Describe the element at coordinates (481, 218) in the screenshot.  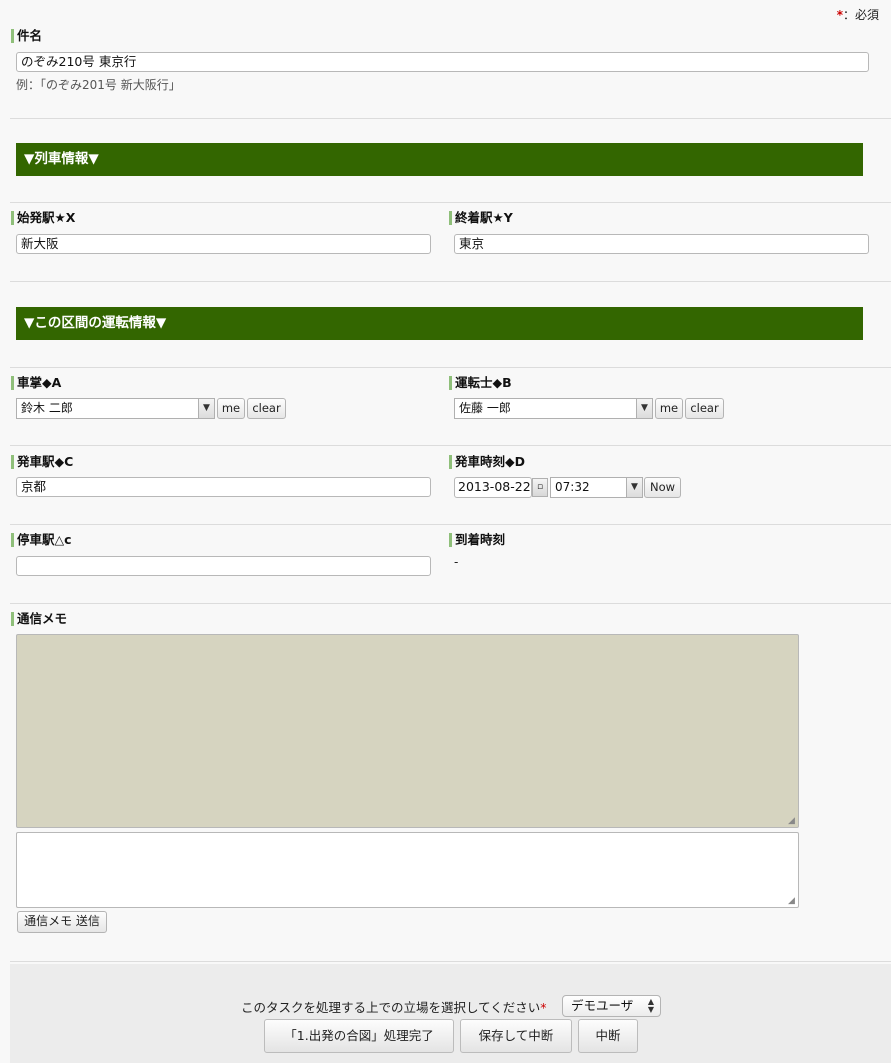
I see `arrival-terminal-label: 終着駅★Y` at that location.